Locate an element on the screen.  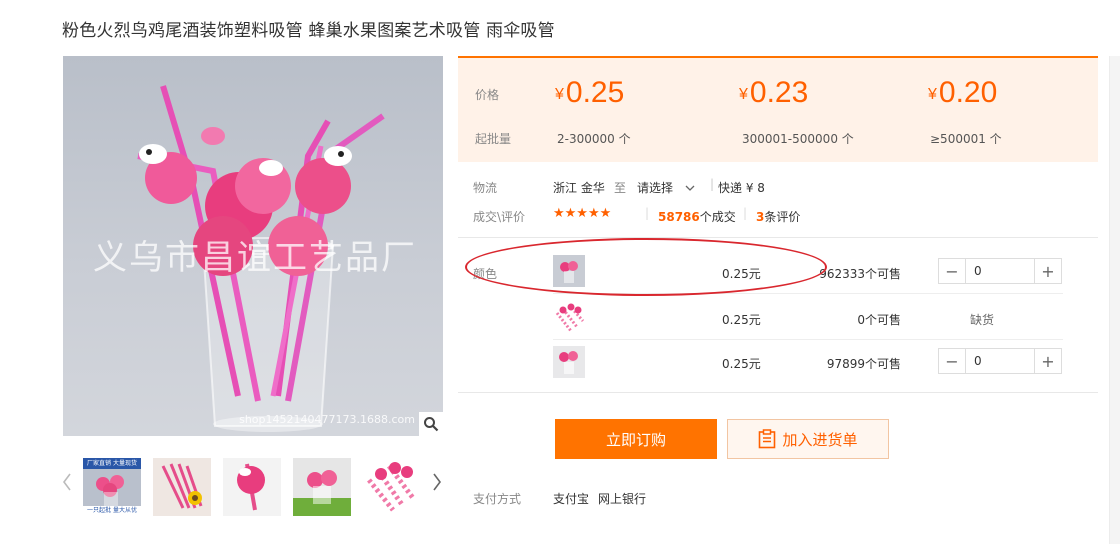
payment-alipay: 支付宝 is located at coordinates (571, 499).